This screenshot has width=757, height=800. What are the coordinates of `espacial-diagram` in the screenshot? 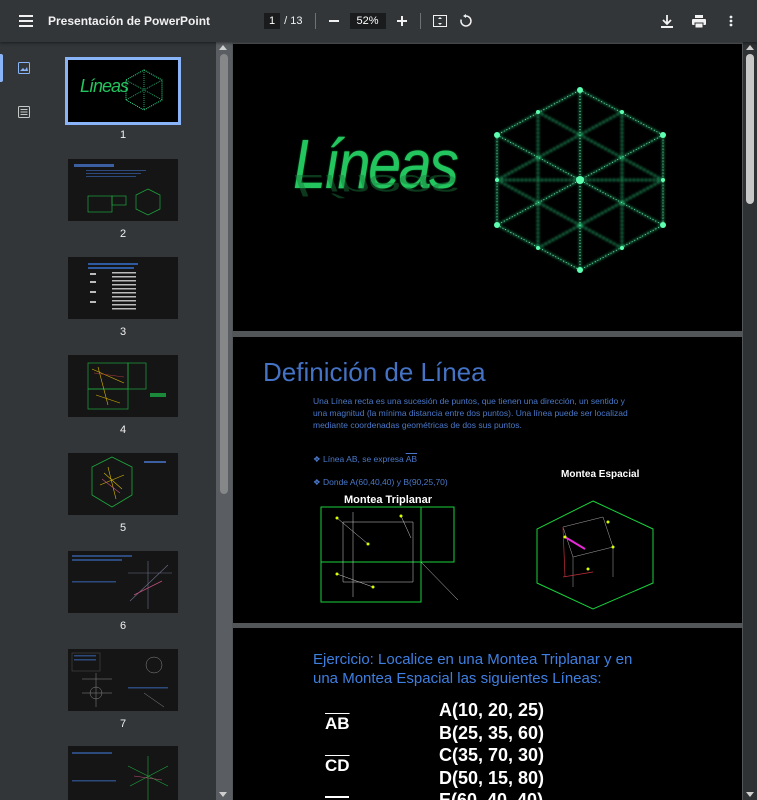 It's located at (595, 555).